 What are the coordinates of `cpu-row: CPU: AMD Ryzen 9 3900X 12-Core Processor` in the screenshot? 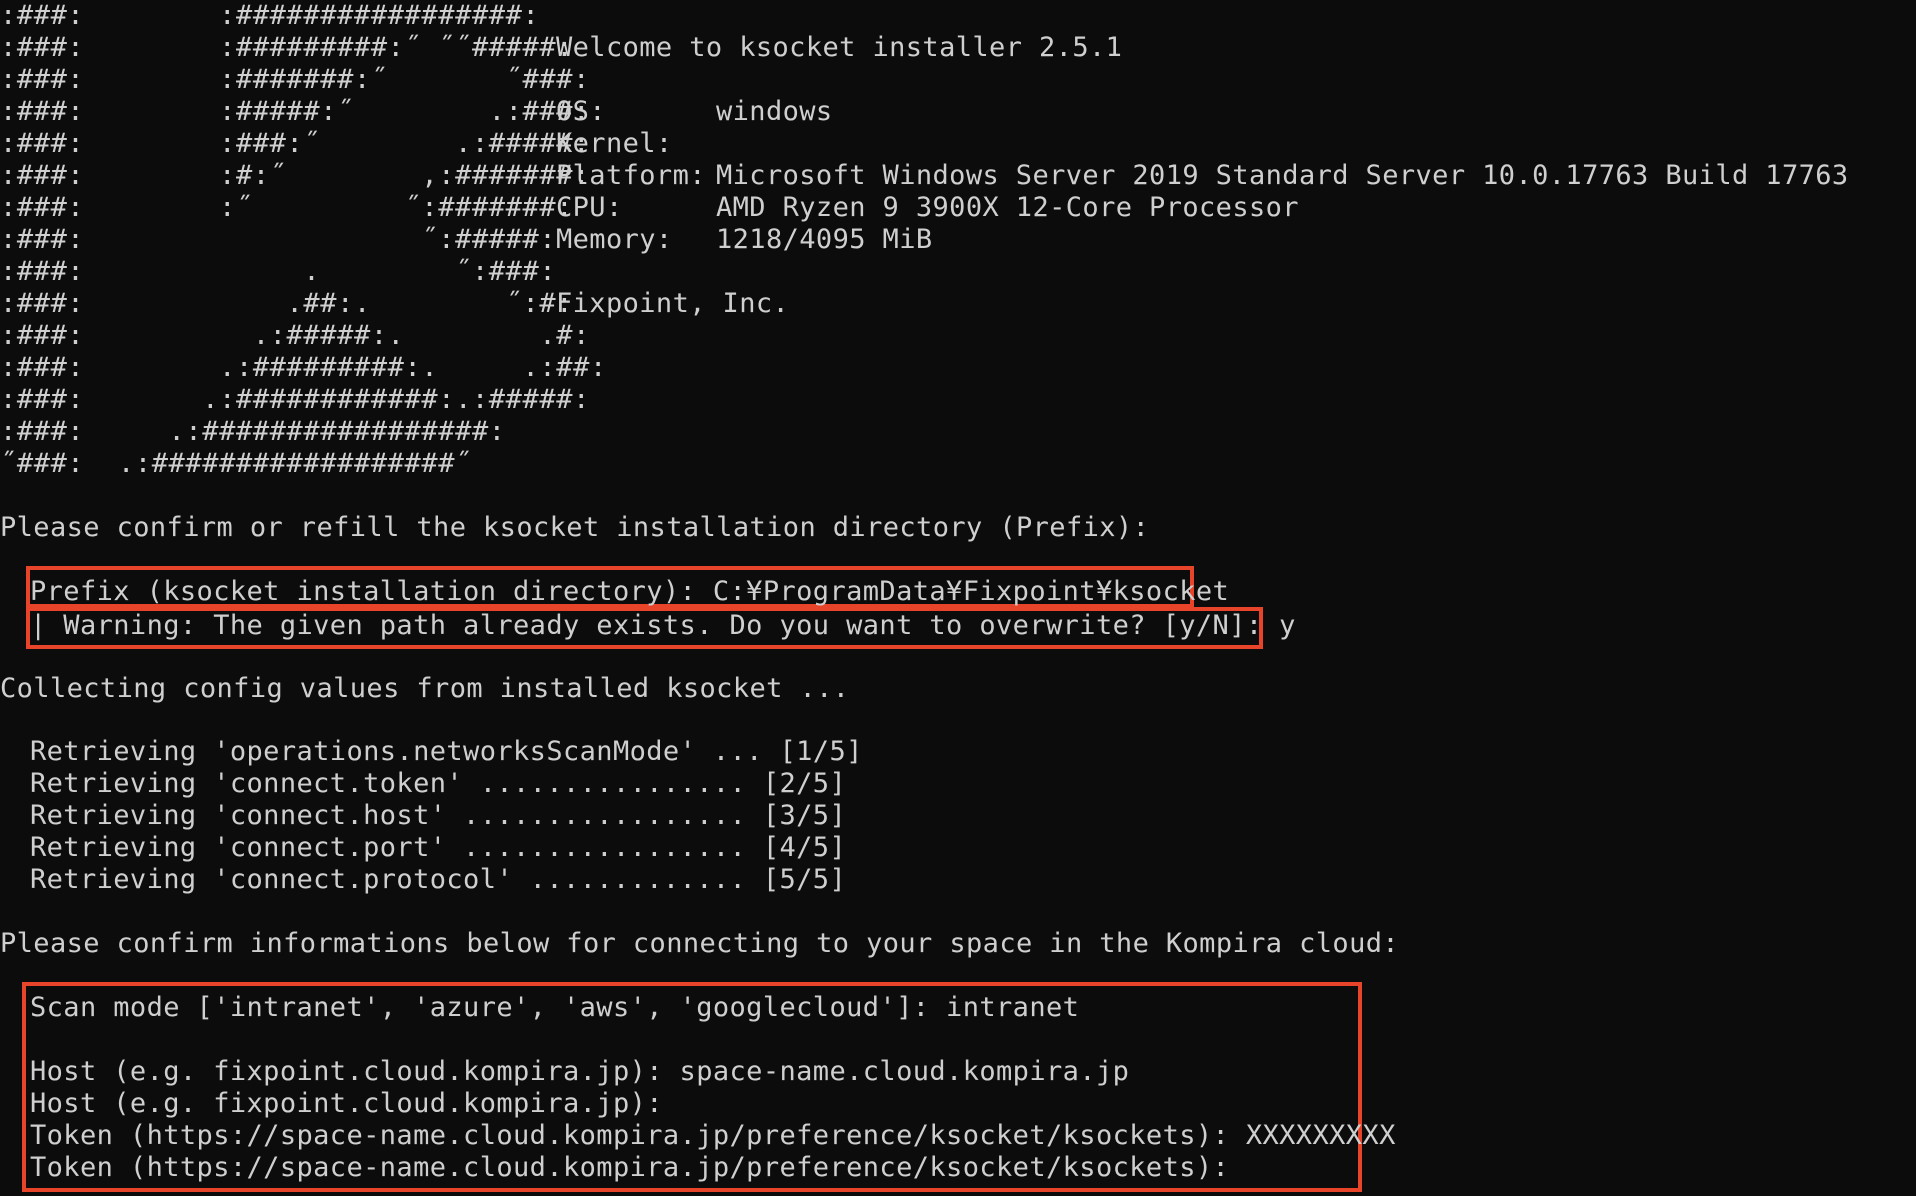 It's located at (1202, 208).